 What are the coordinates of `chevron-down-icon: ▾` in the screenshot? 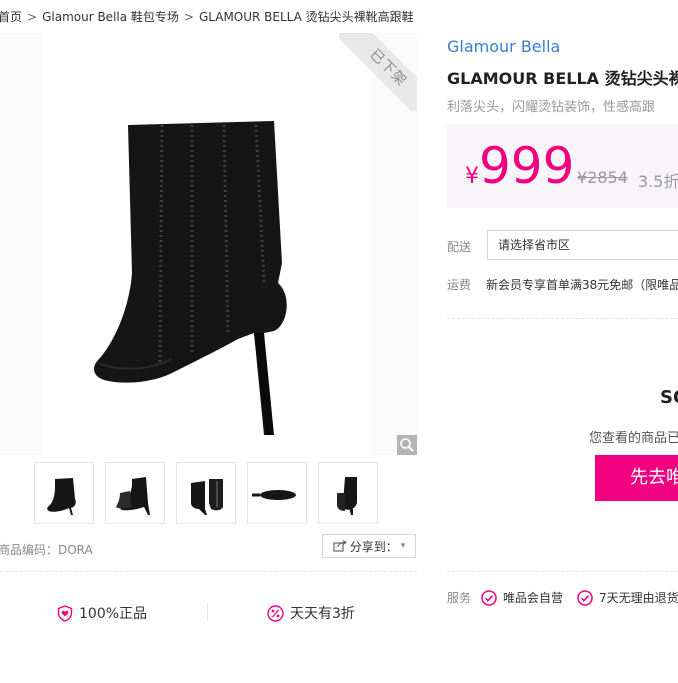 It's located at (403, 546).